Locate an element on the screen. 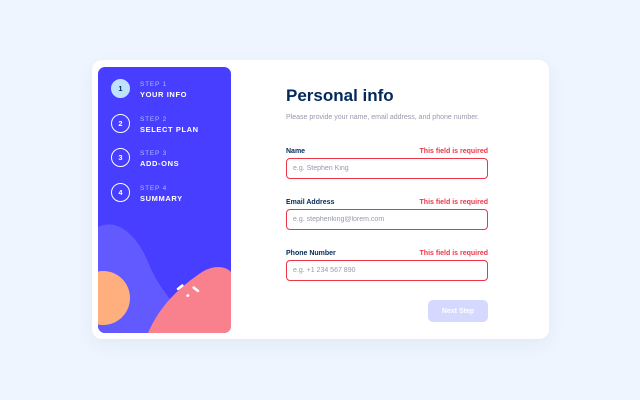  step-title: YOUR INFO is located at coordinates (164, 94).